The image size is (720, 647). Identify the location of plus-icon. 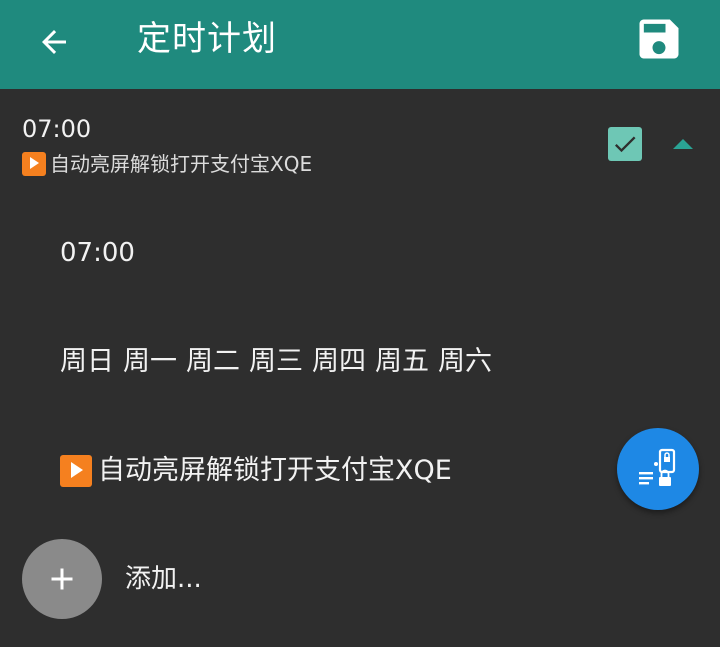
(62, 579).